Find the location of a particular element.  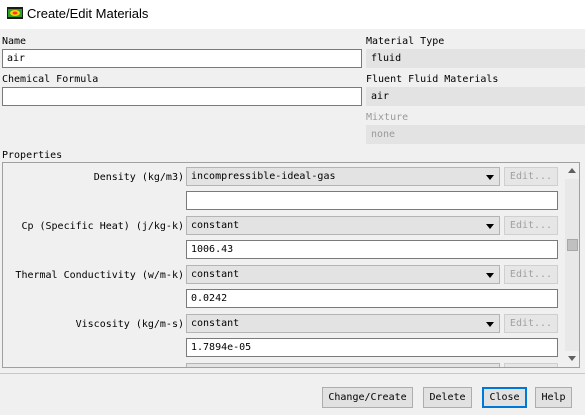

viscosity-method-dropdown: constant is located at coordinates (343, 323).